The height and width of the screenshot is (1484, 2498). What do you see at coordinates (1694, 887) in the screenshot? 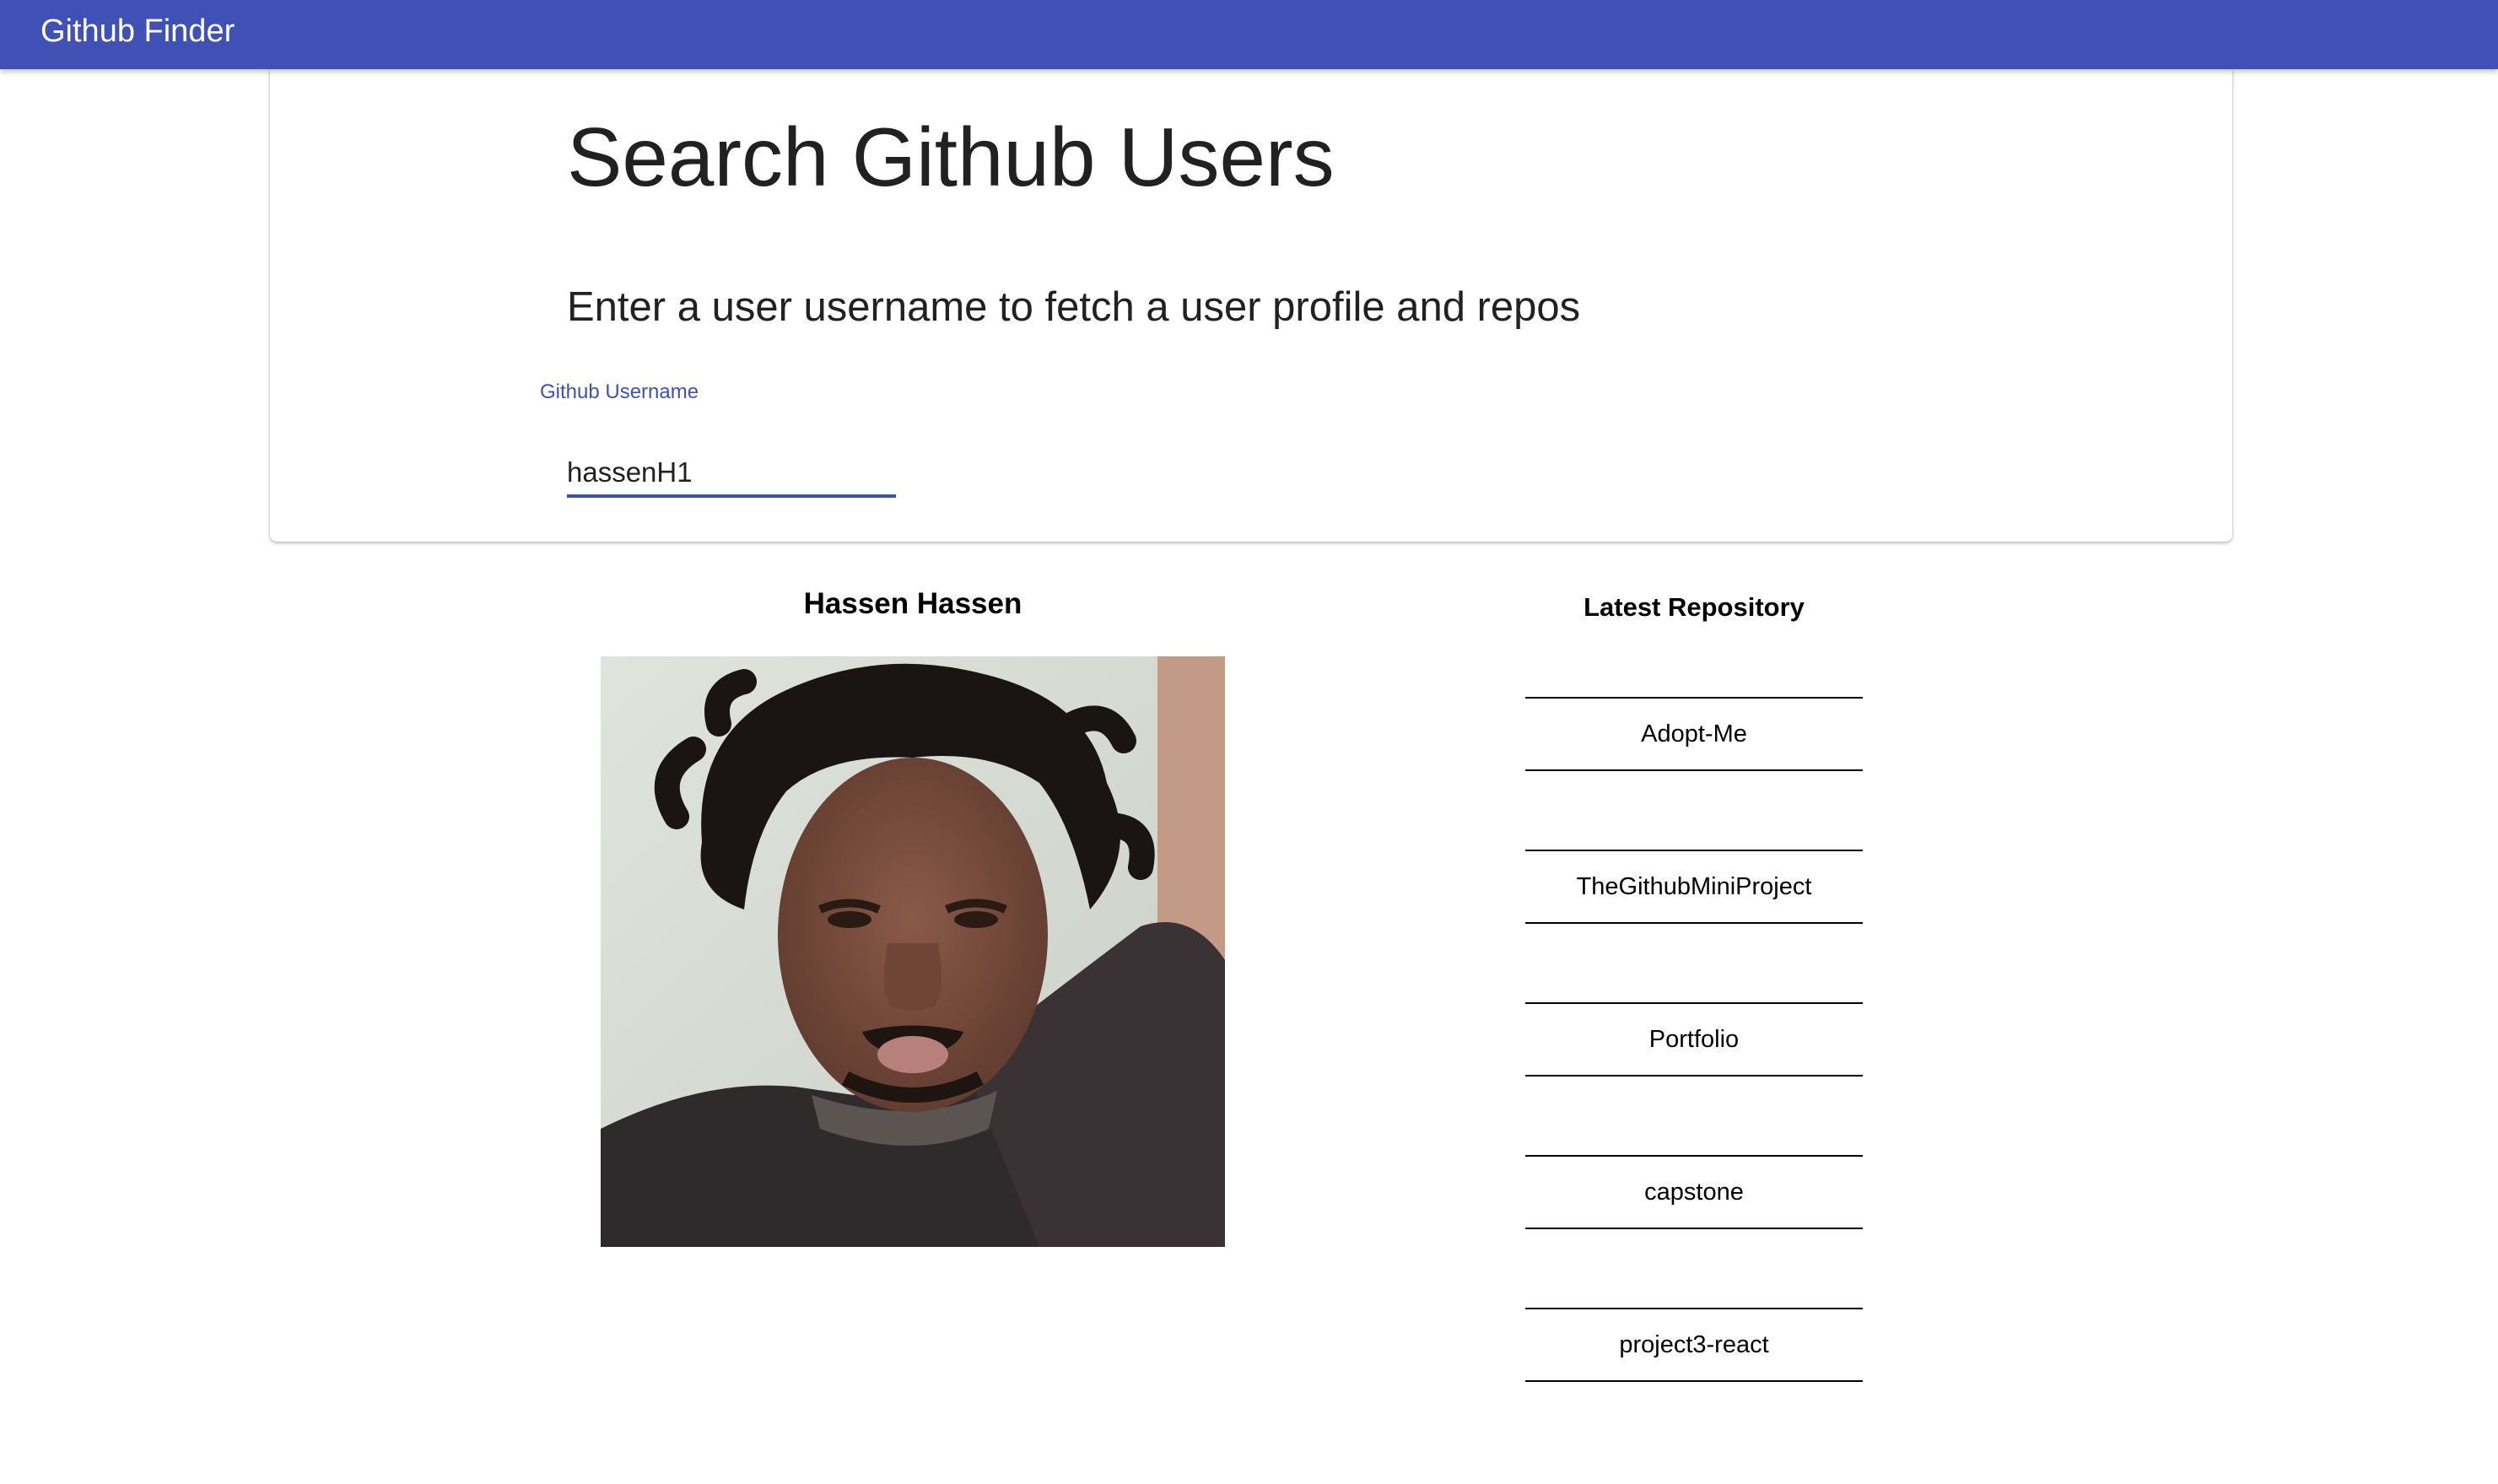
I see `repository-item: TheGithubMiniProject` at bounding box center [1694, 887].